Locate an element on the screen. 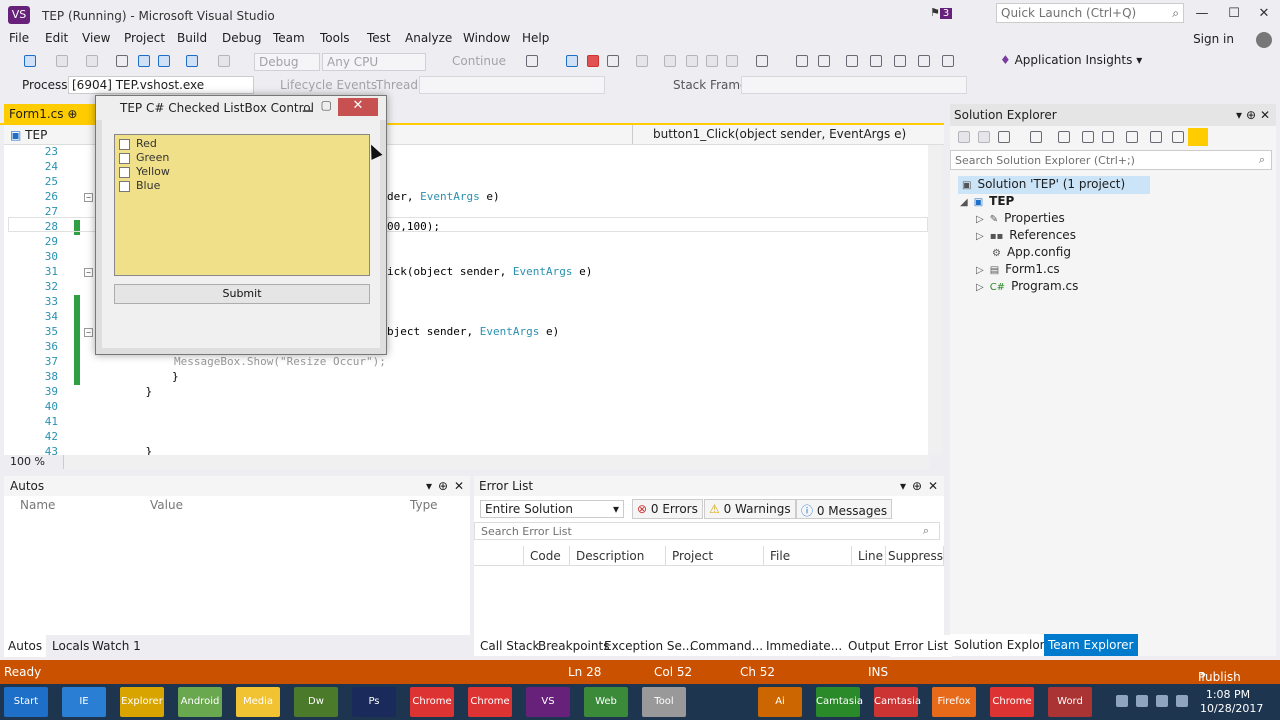  solution-explorer-search-input: Search Solution Explorer (Ctrl+;) ⌕ is located at coordinates (1111, 160).